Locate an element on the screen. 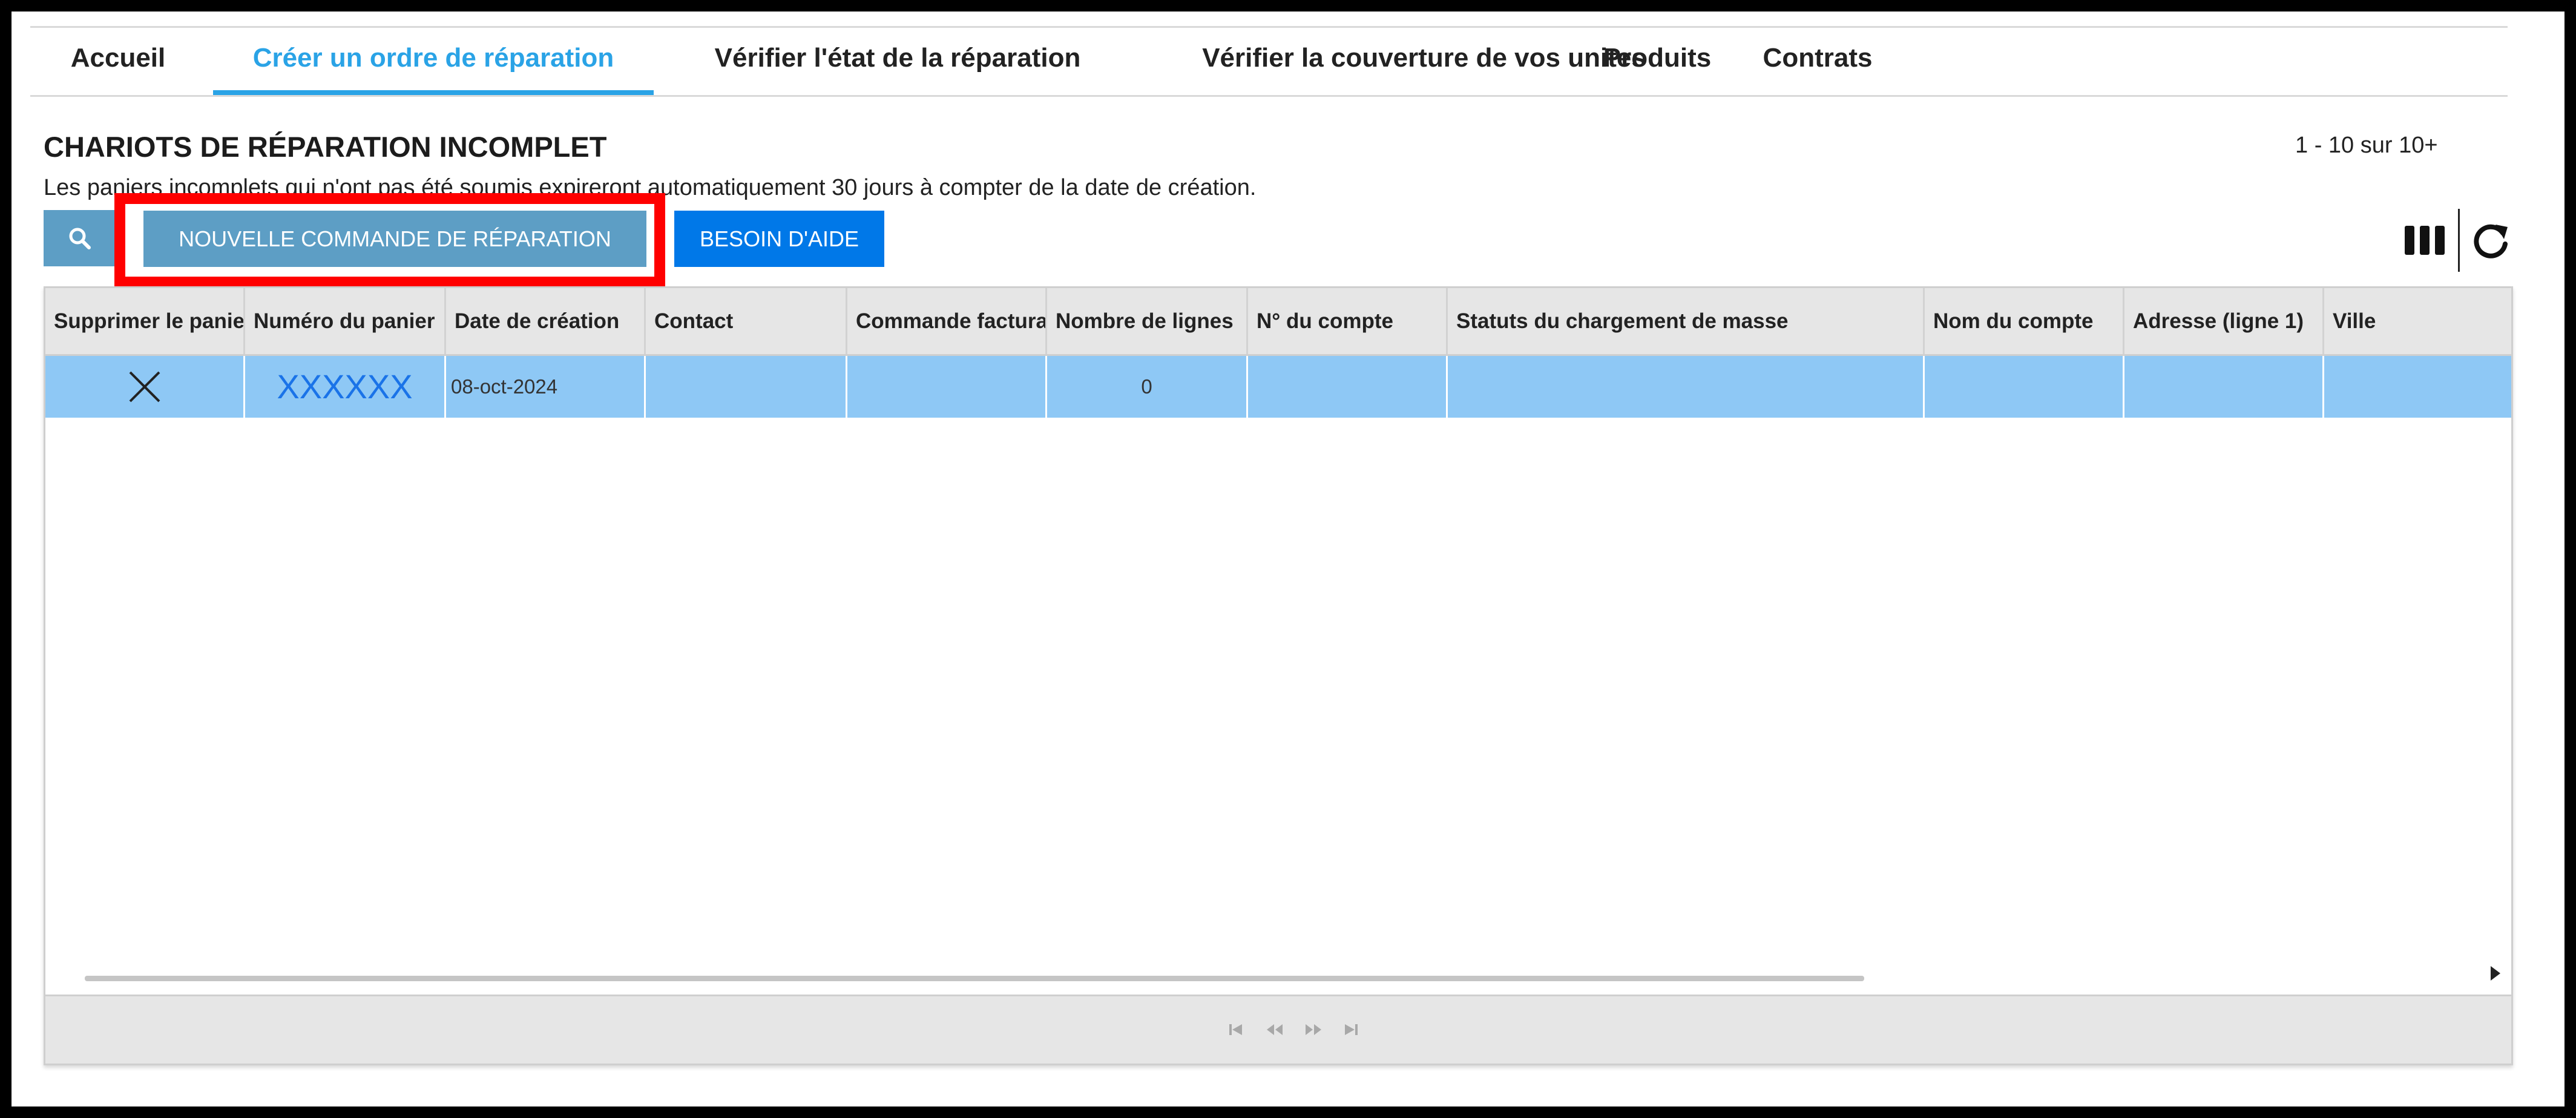 The height and width of the screenshot is (1118, 2576). help-button: BESOIN D'AIDE is located at coordinates (779, 239).